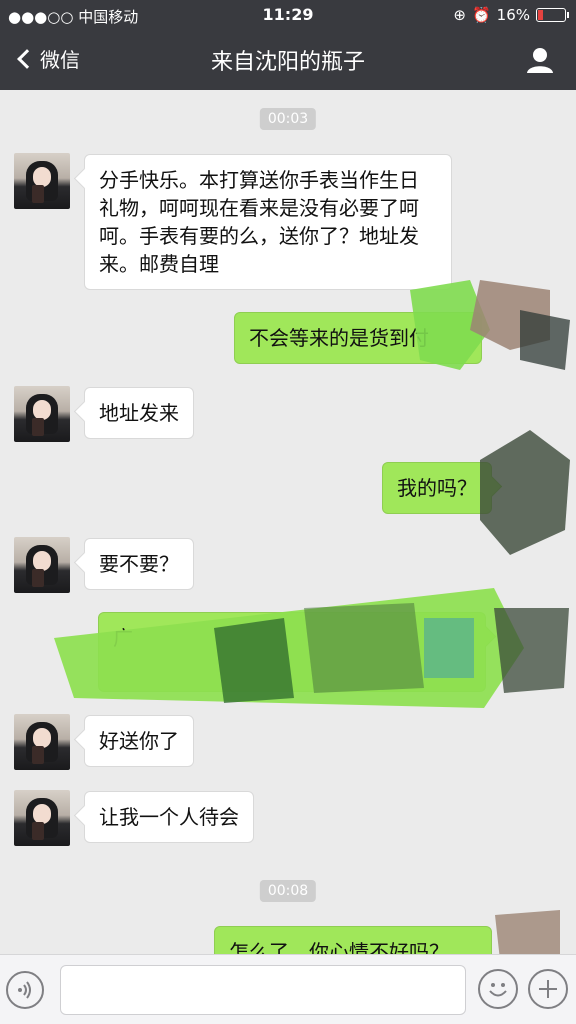  Describe the element at coordinates (481, 15) in the screenshot. I see `alarm-icon: ⏰` at that location.